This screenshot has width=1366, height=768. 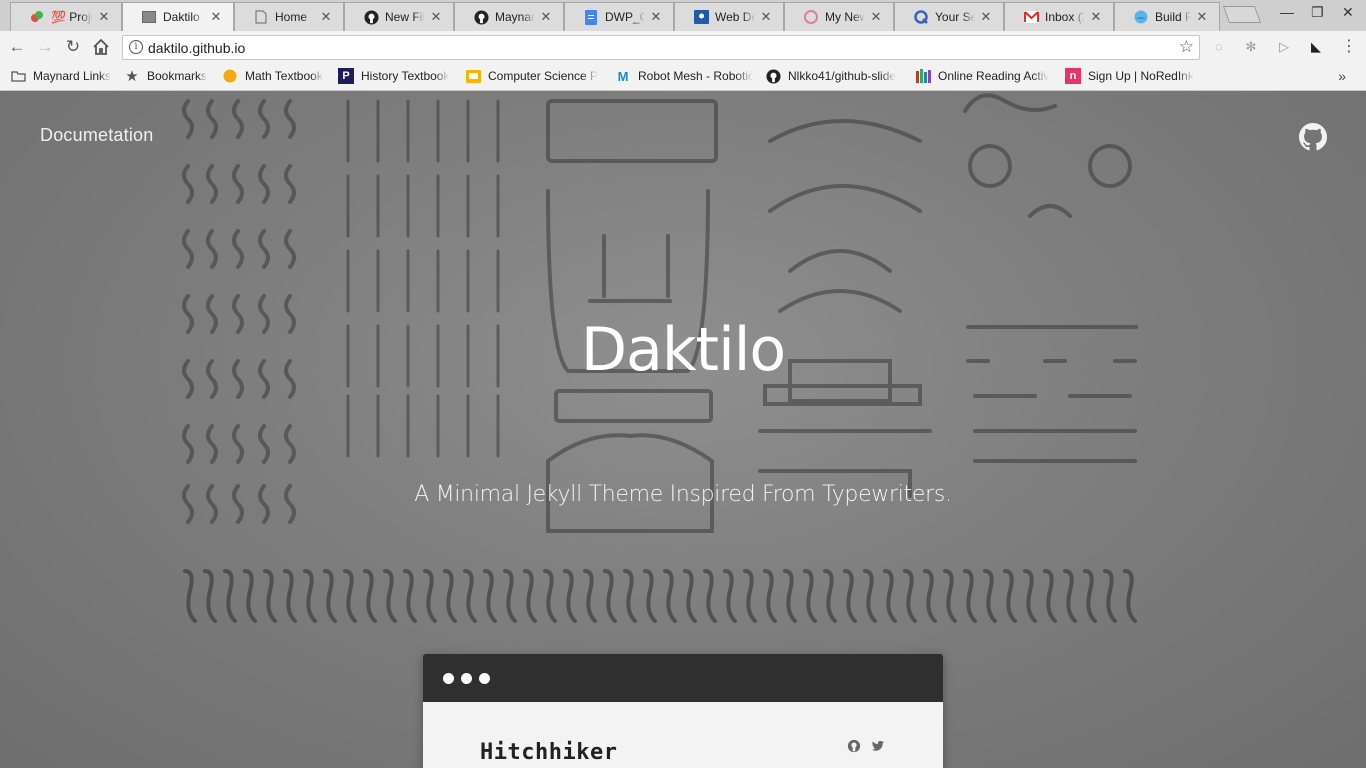 I want to click on extension-icon: ◌, so click(x=1219, y=47).